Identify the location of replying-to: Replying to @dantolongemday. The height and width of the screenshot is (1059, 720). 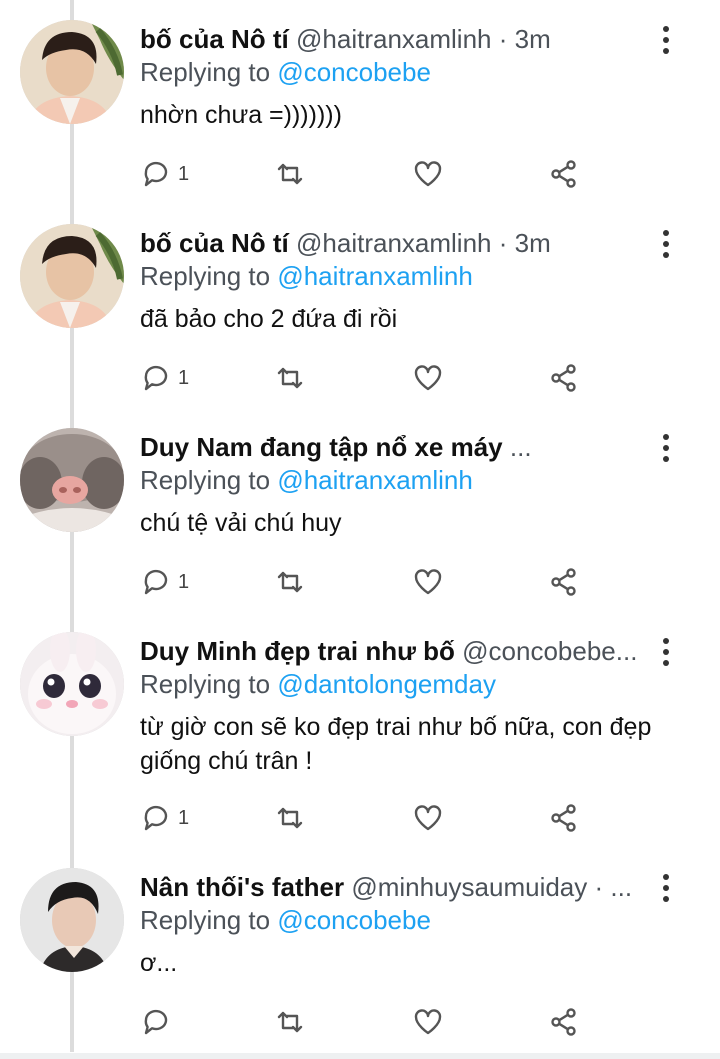
(318, 684).